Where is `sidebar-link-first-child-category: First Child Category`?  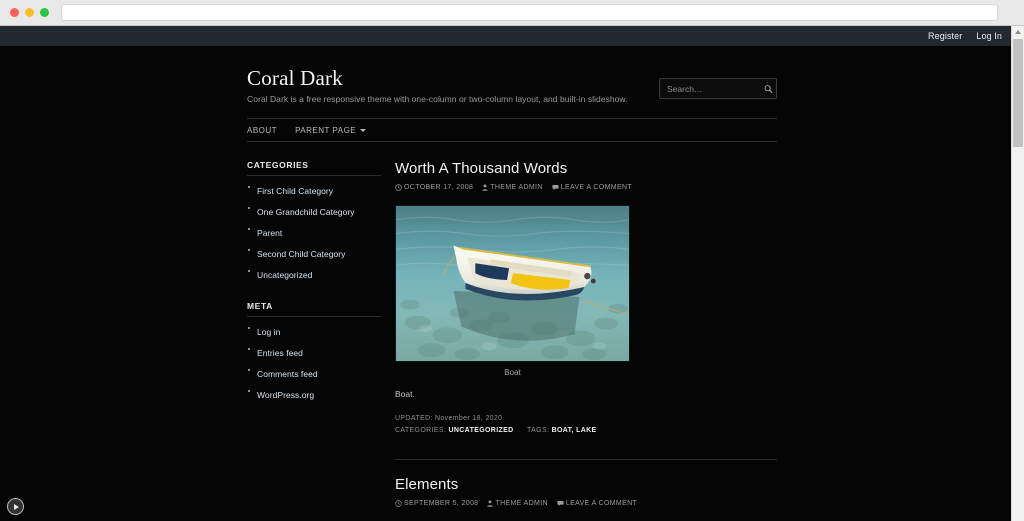 sidebar-link-first-child-category: First Child Category is located at coordinates (295, 191).